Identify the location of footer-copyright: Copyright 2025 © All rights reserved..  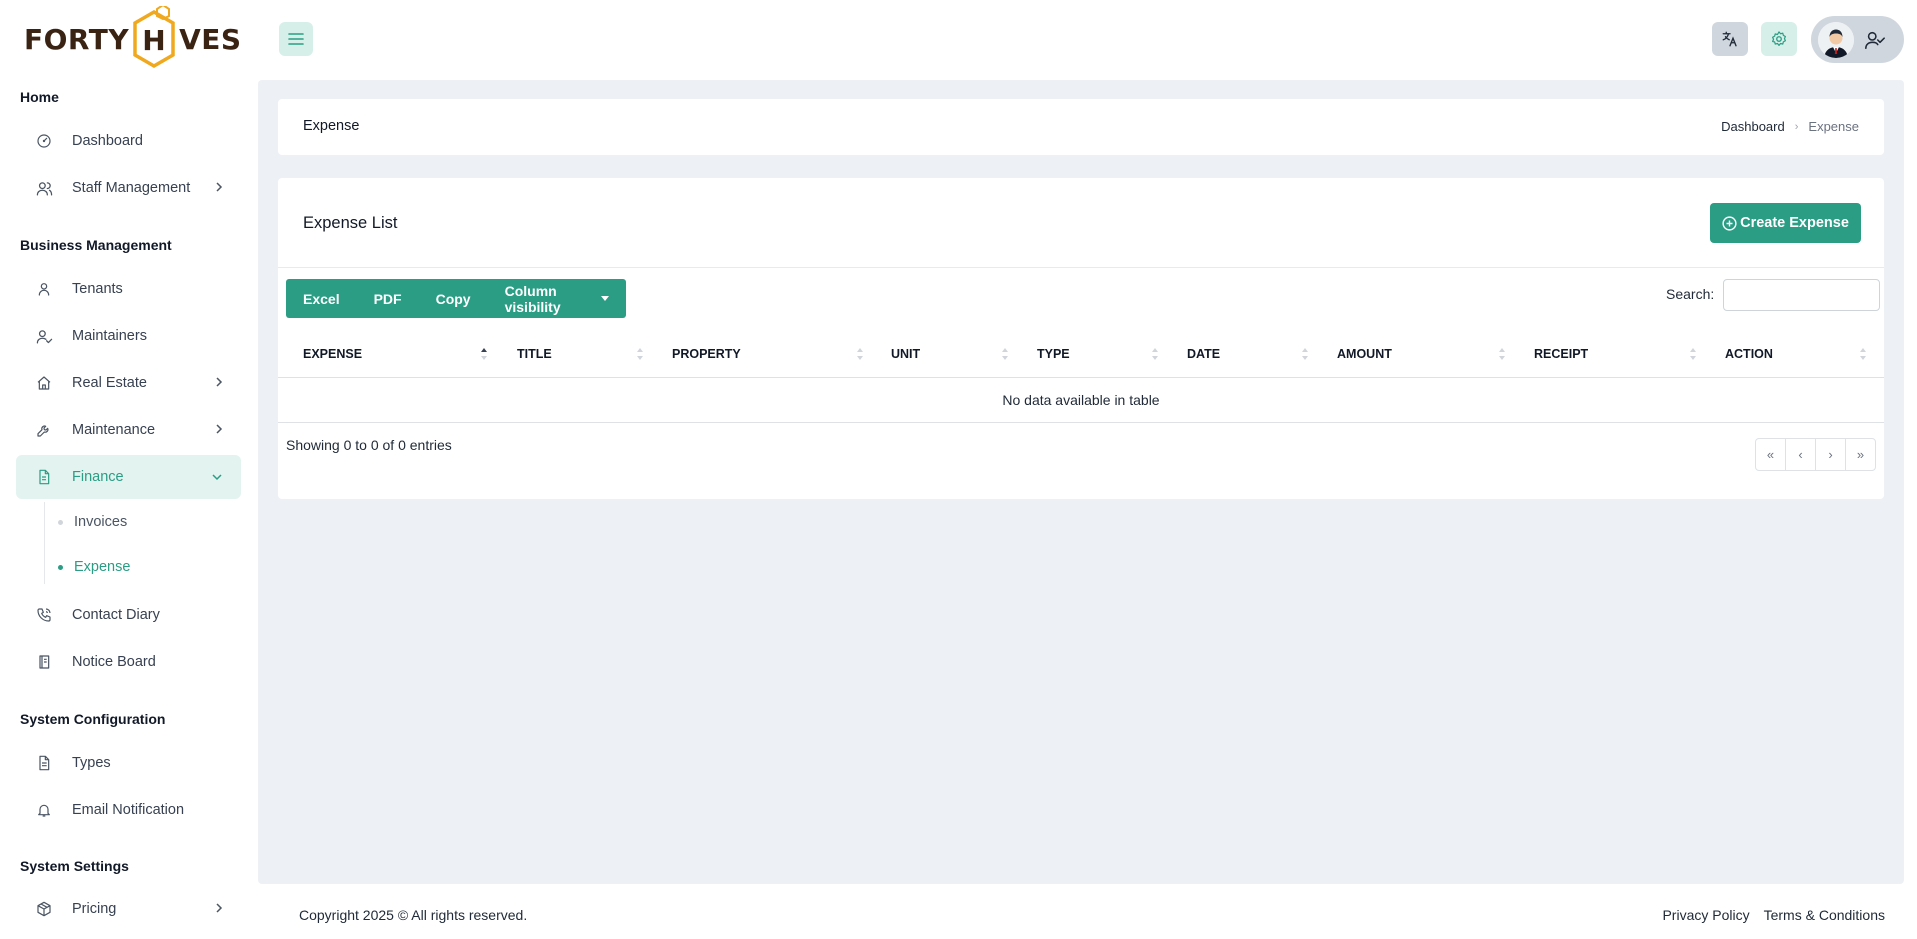
(413, 915).